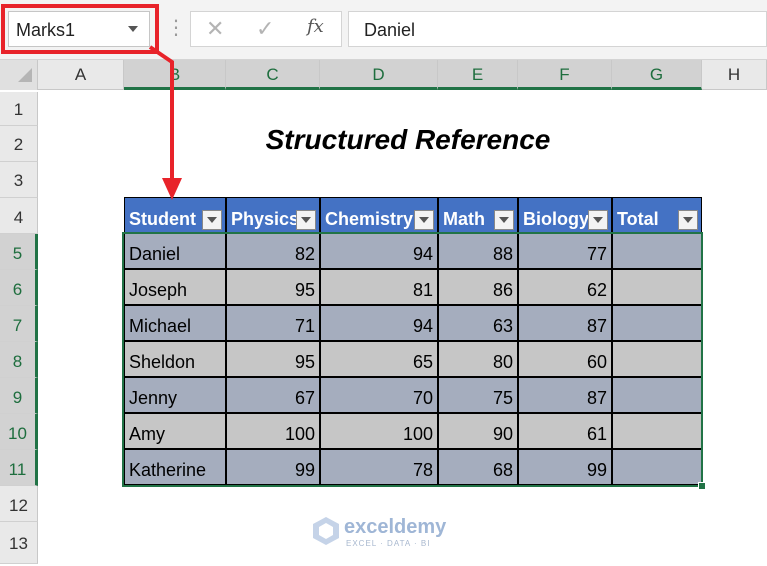 The height and width of the screenshot is (566, 767). What do you see at coordinates (19, 504) in the screenshot?
I see `row-header-12: 12` at bounding box center [19, 504].